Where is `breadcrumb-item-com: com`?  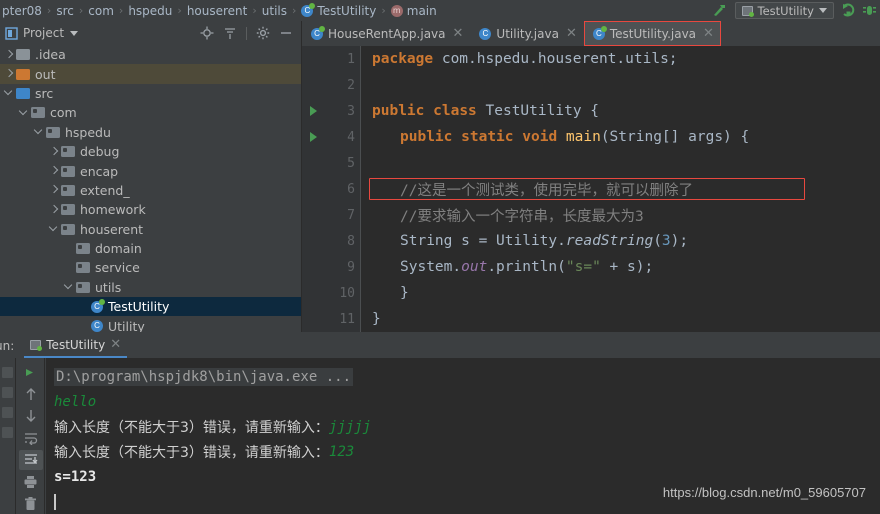
breadcrumb-item-com: com is located at coordinates (101, 11).